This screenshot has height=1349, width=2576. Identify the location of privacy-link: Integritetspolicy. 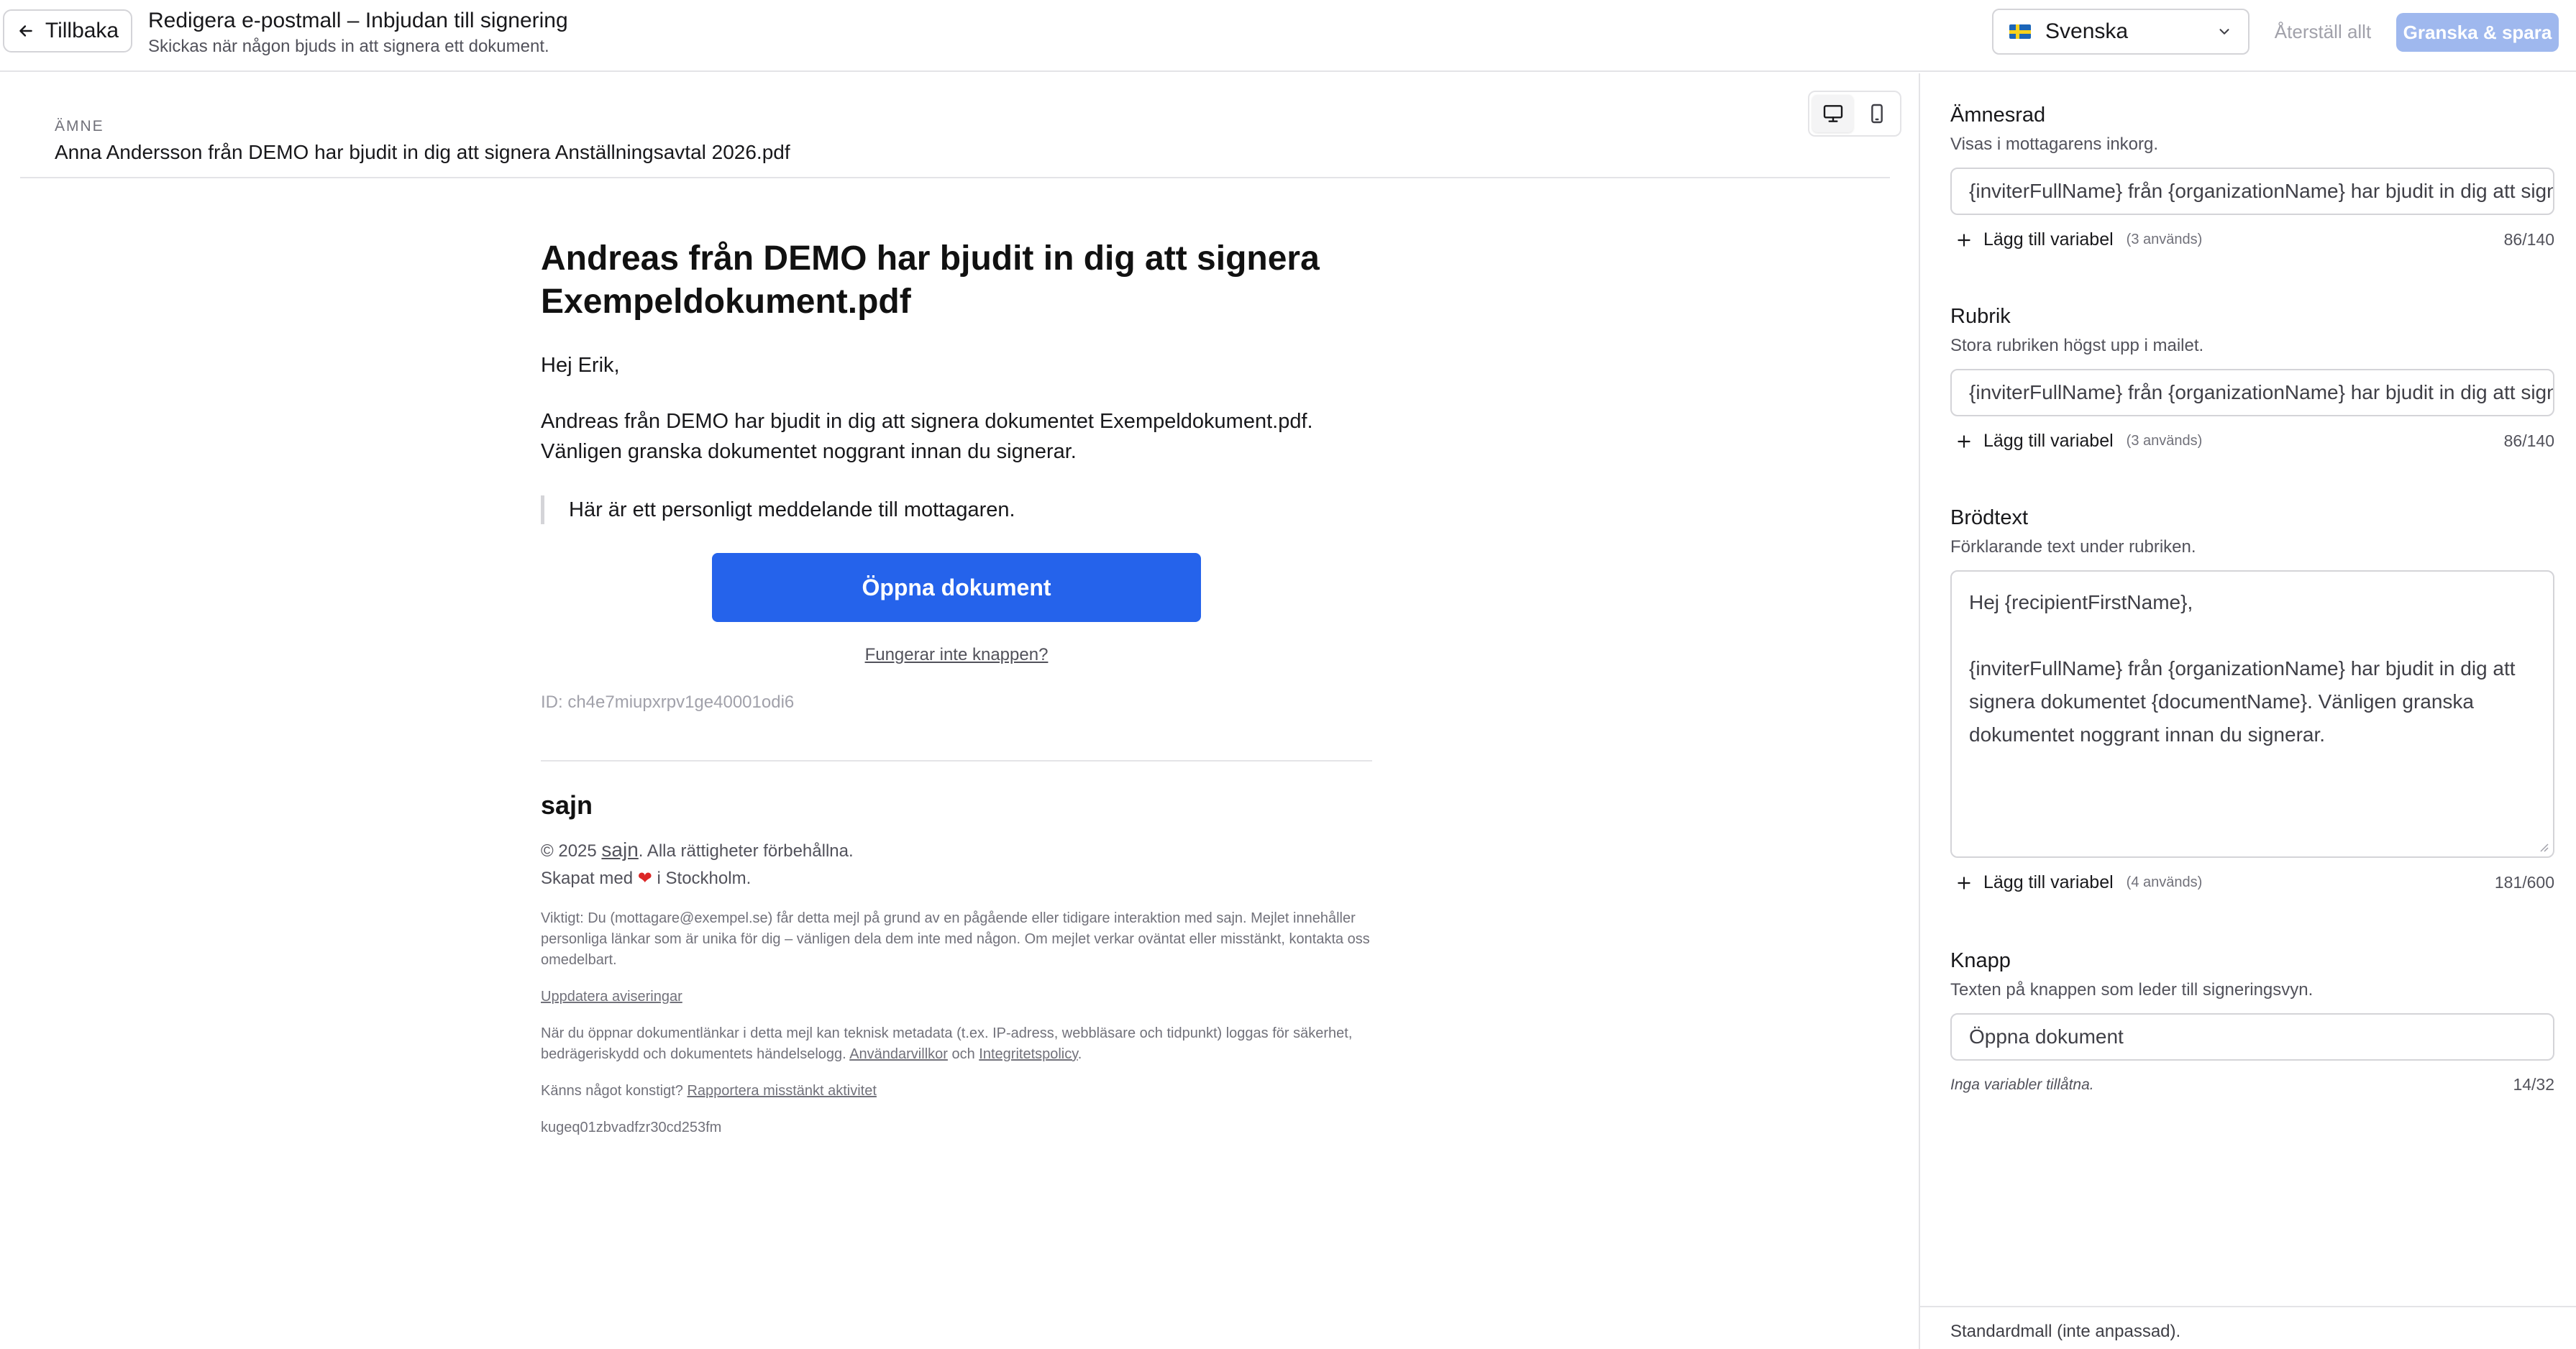
(1028, 1054).